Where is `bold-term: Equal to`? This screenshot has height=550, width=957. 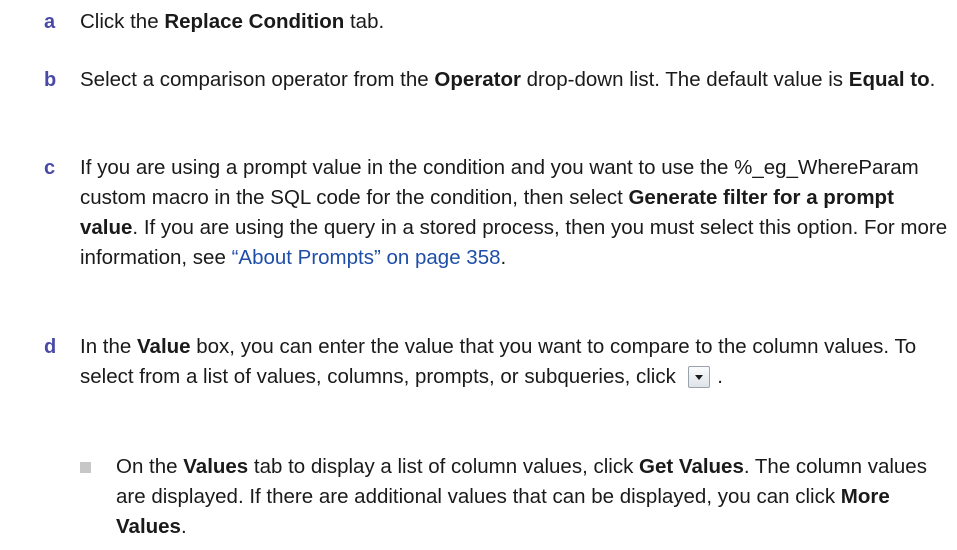 bold-term: Equal to is located at coordinates (889, 79).